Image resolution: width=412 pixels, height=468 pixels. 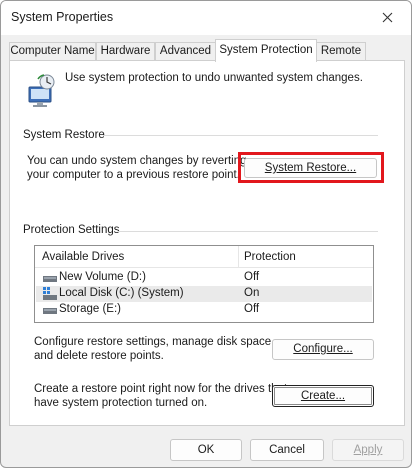 I want to click on highlight-outline, so click(x=311, y=167).